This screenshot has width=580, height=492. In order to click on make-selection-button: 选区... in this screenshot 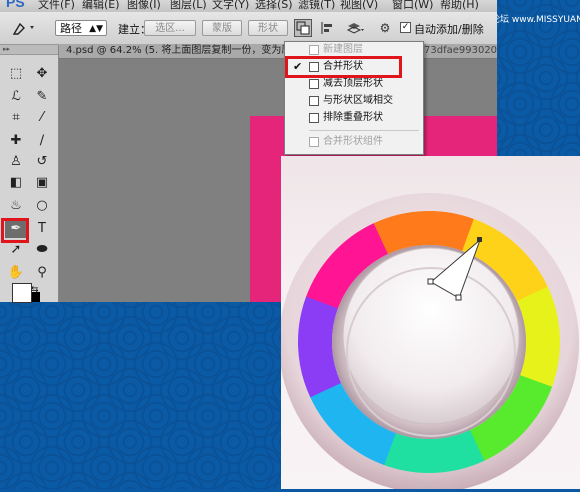, I will do `click(170, 28)`.